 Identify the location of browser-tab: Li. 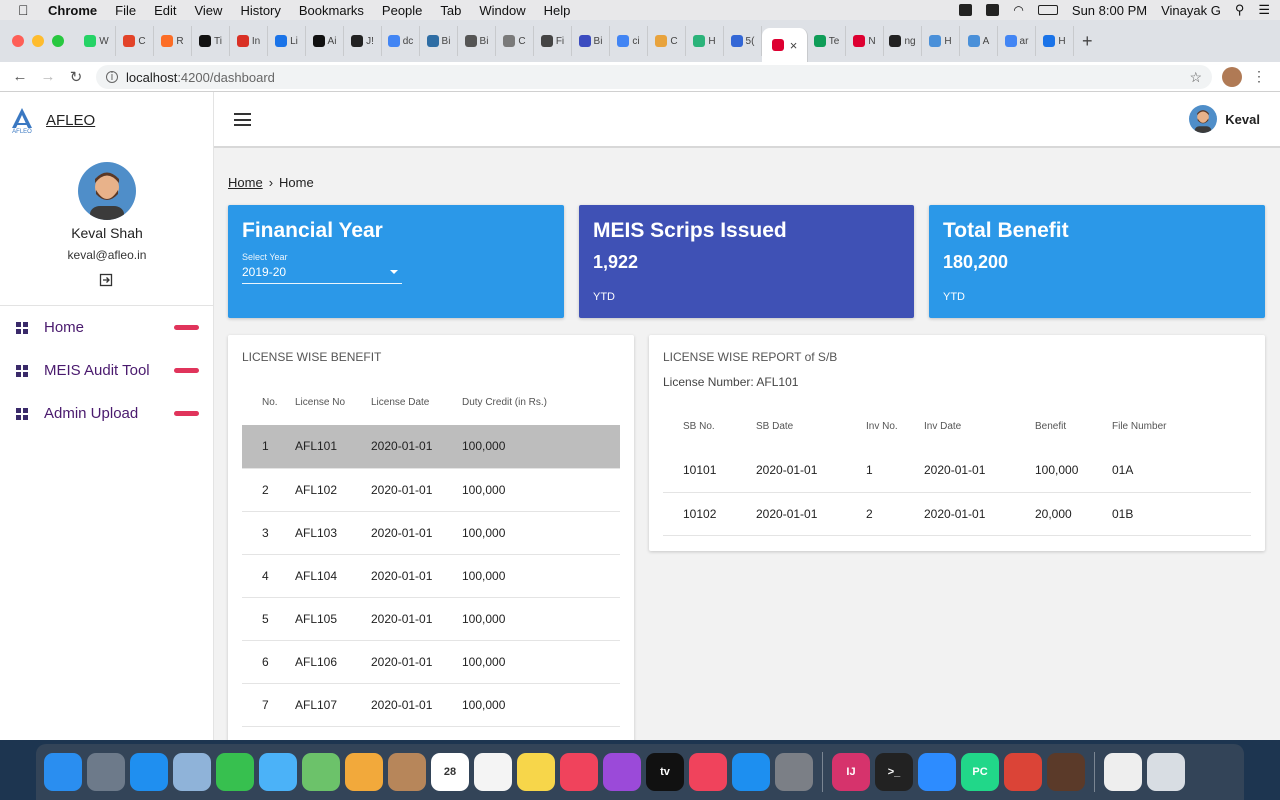
(287, 41).